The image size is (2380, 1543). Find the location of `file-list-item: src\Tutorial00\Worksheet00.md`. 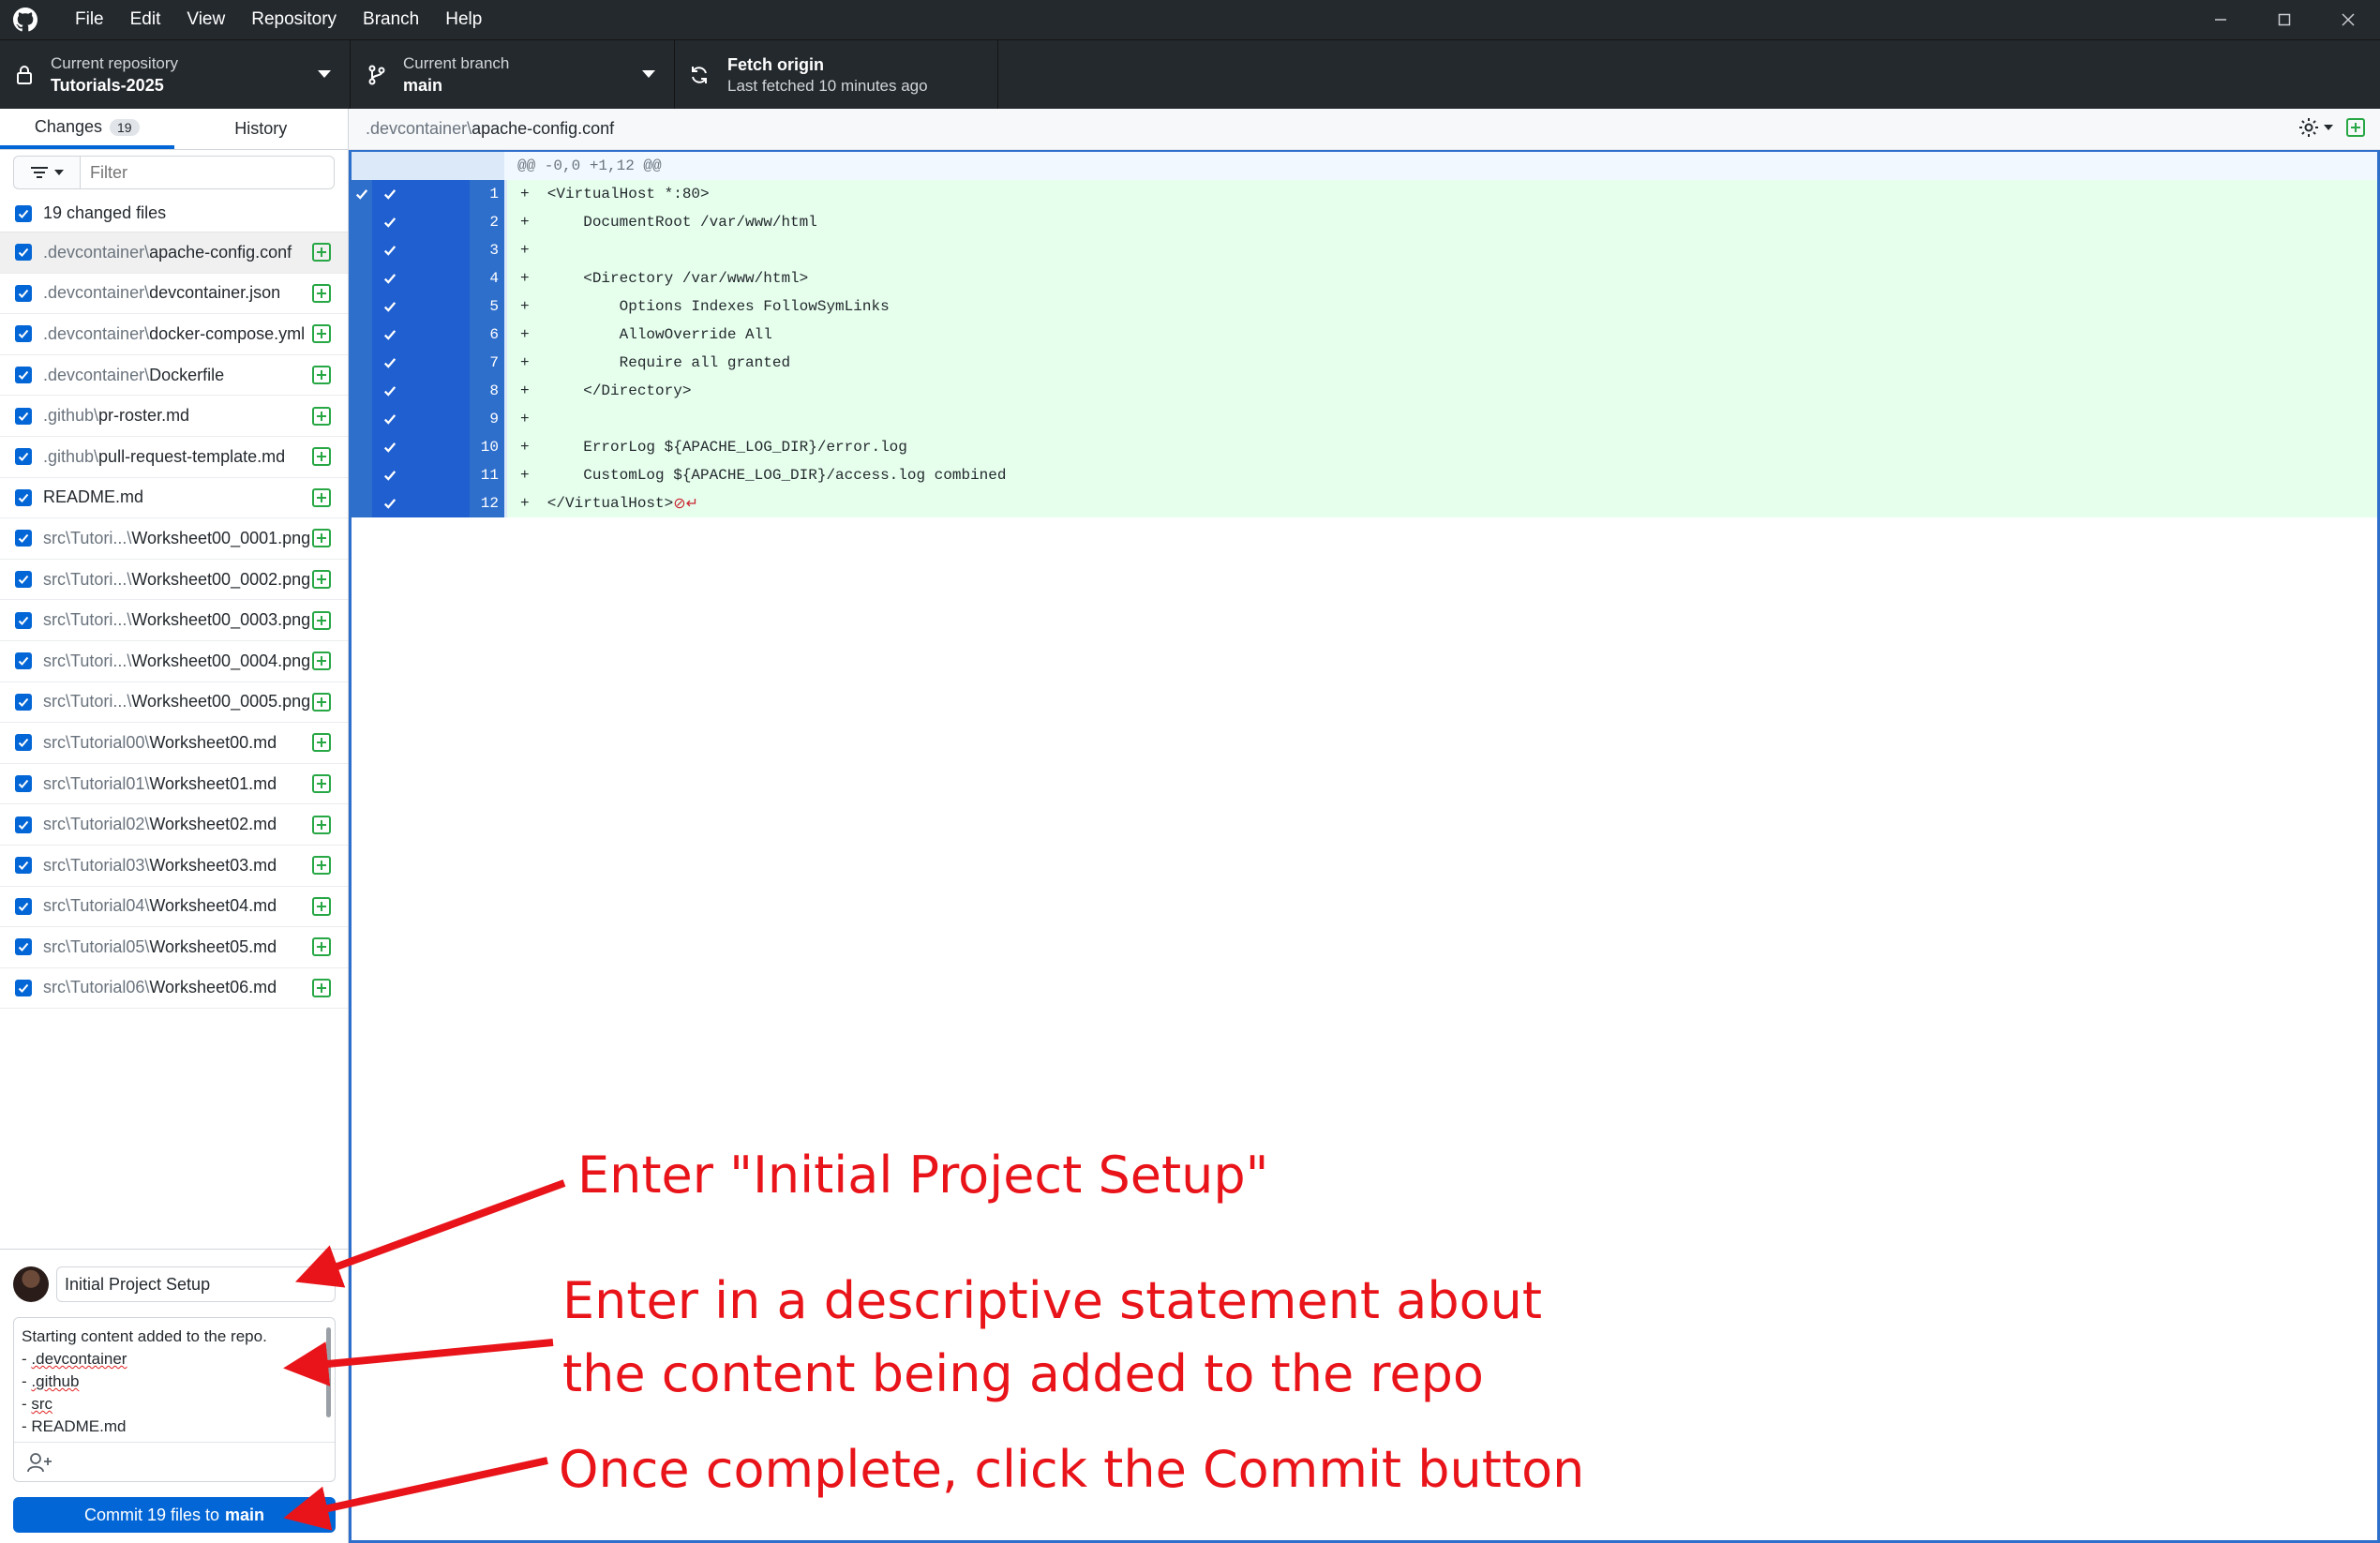

file-list-item: src\Tutorial00\Worksheet00.md is located at coordinates (174, 743).